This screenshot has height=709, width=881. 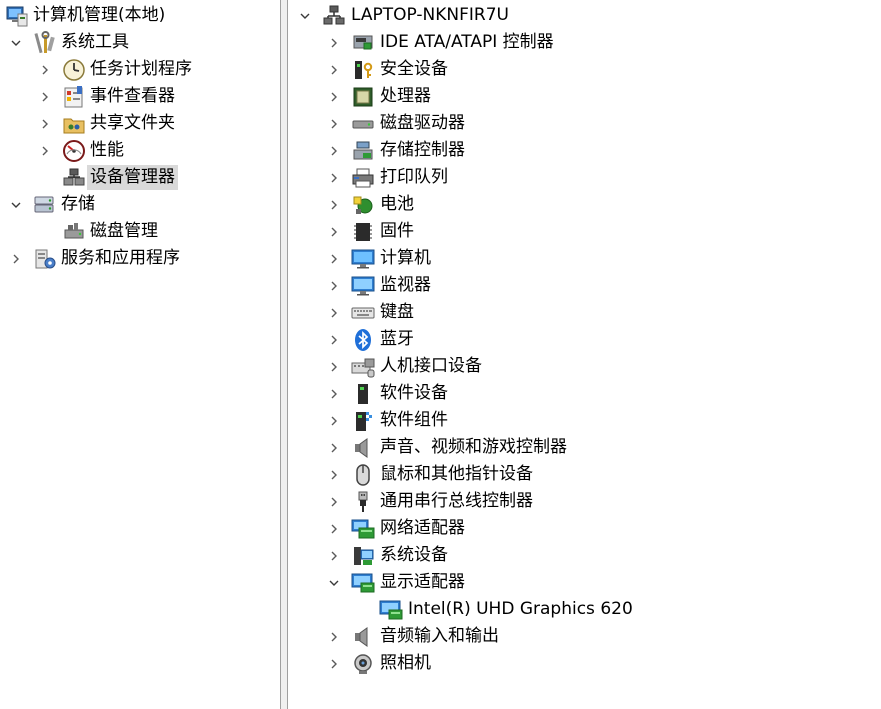 What do you see at coordinates (414, 69) in the screenshot?
I see `tree-item-label: 安全设备` at bounding box center [414, 69].